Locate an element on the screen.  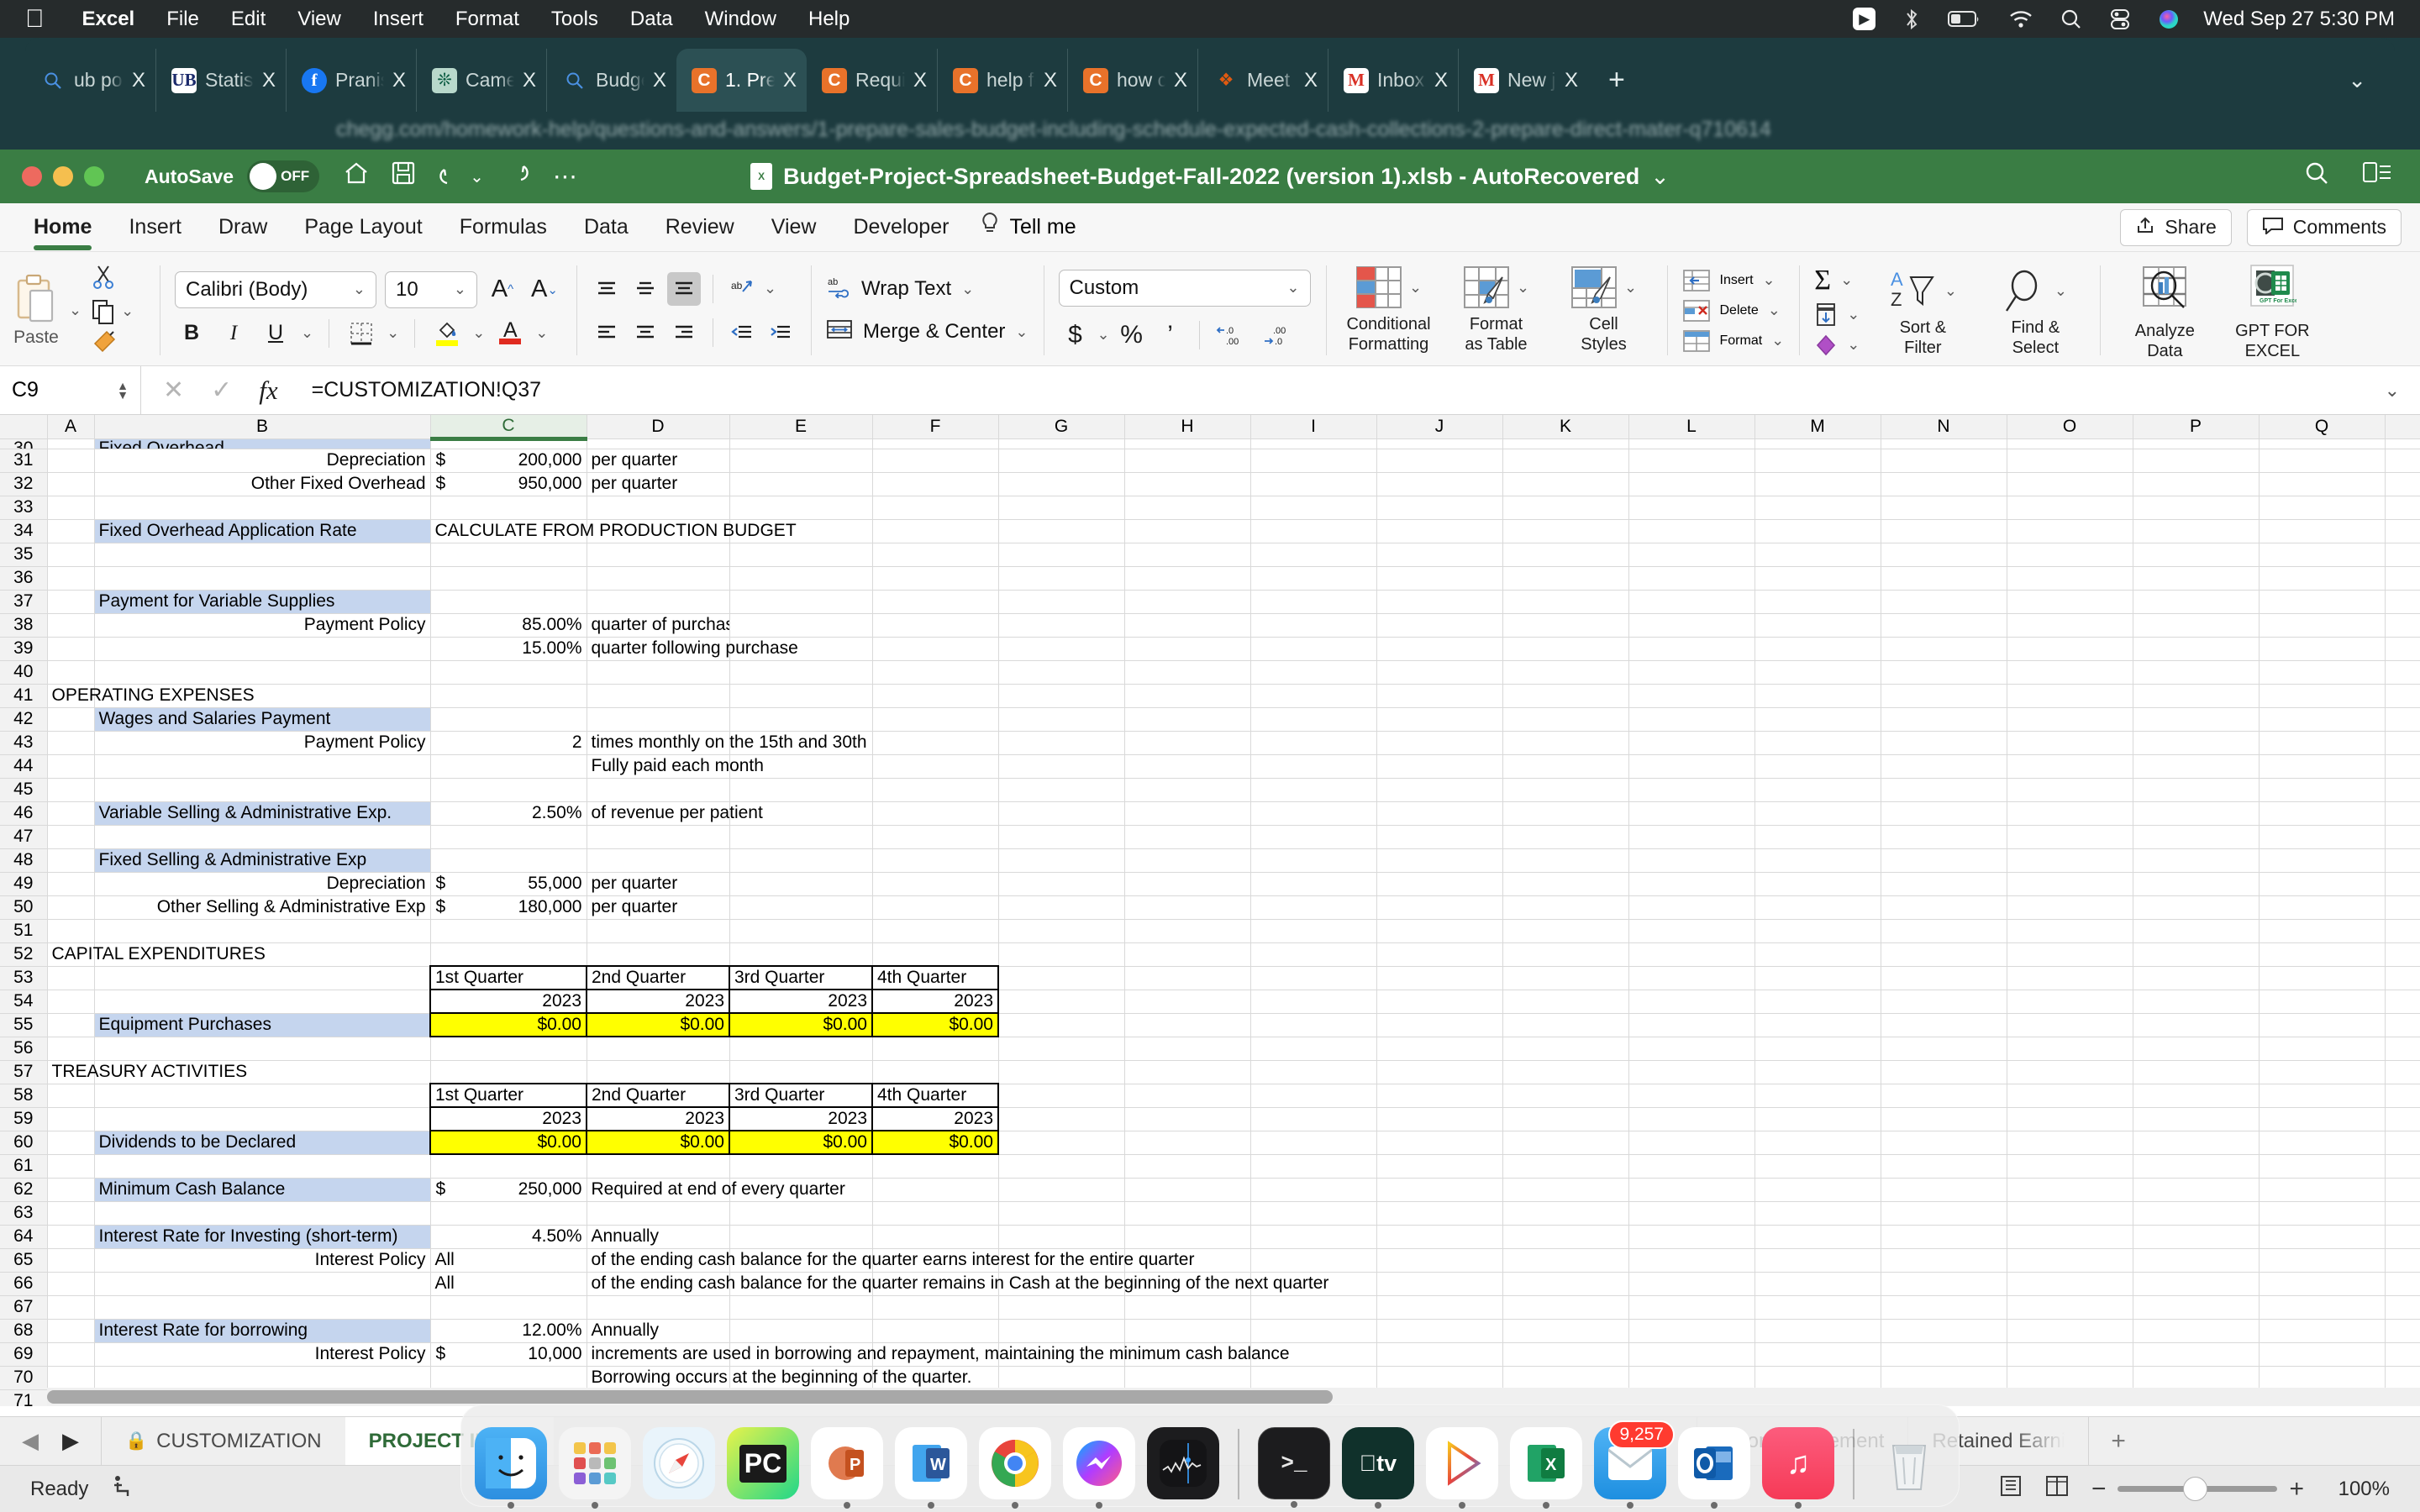
grid-cell-L56 is located at coordinates (1691, 1049).